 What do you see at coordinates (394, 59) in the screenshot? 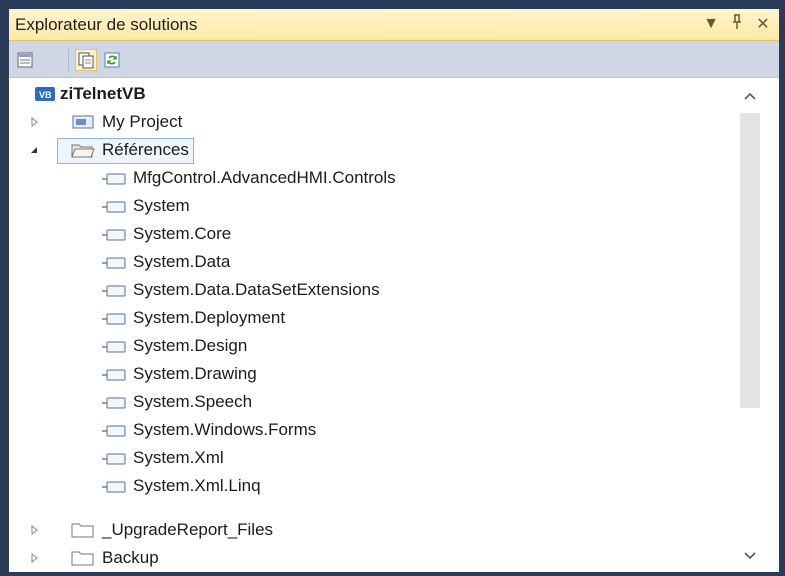
I see `solution-toolbar` at bounding box center [394, 59].